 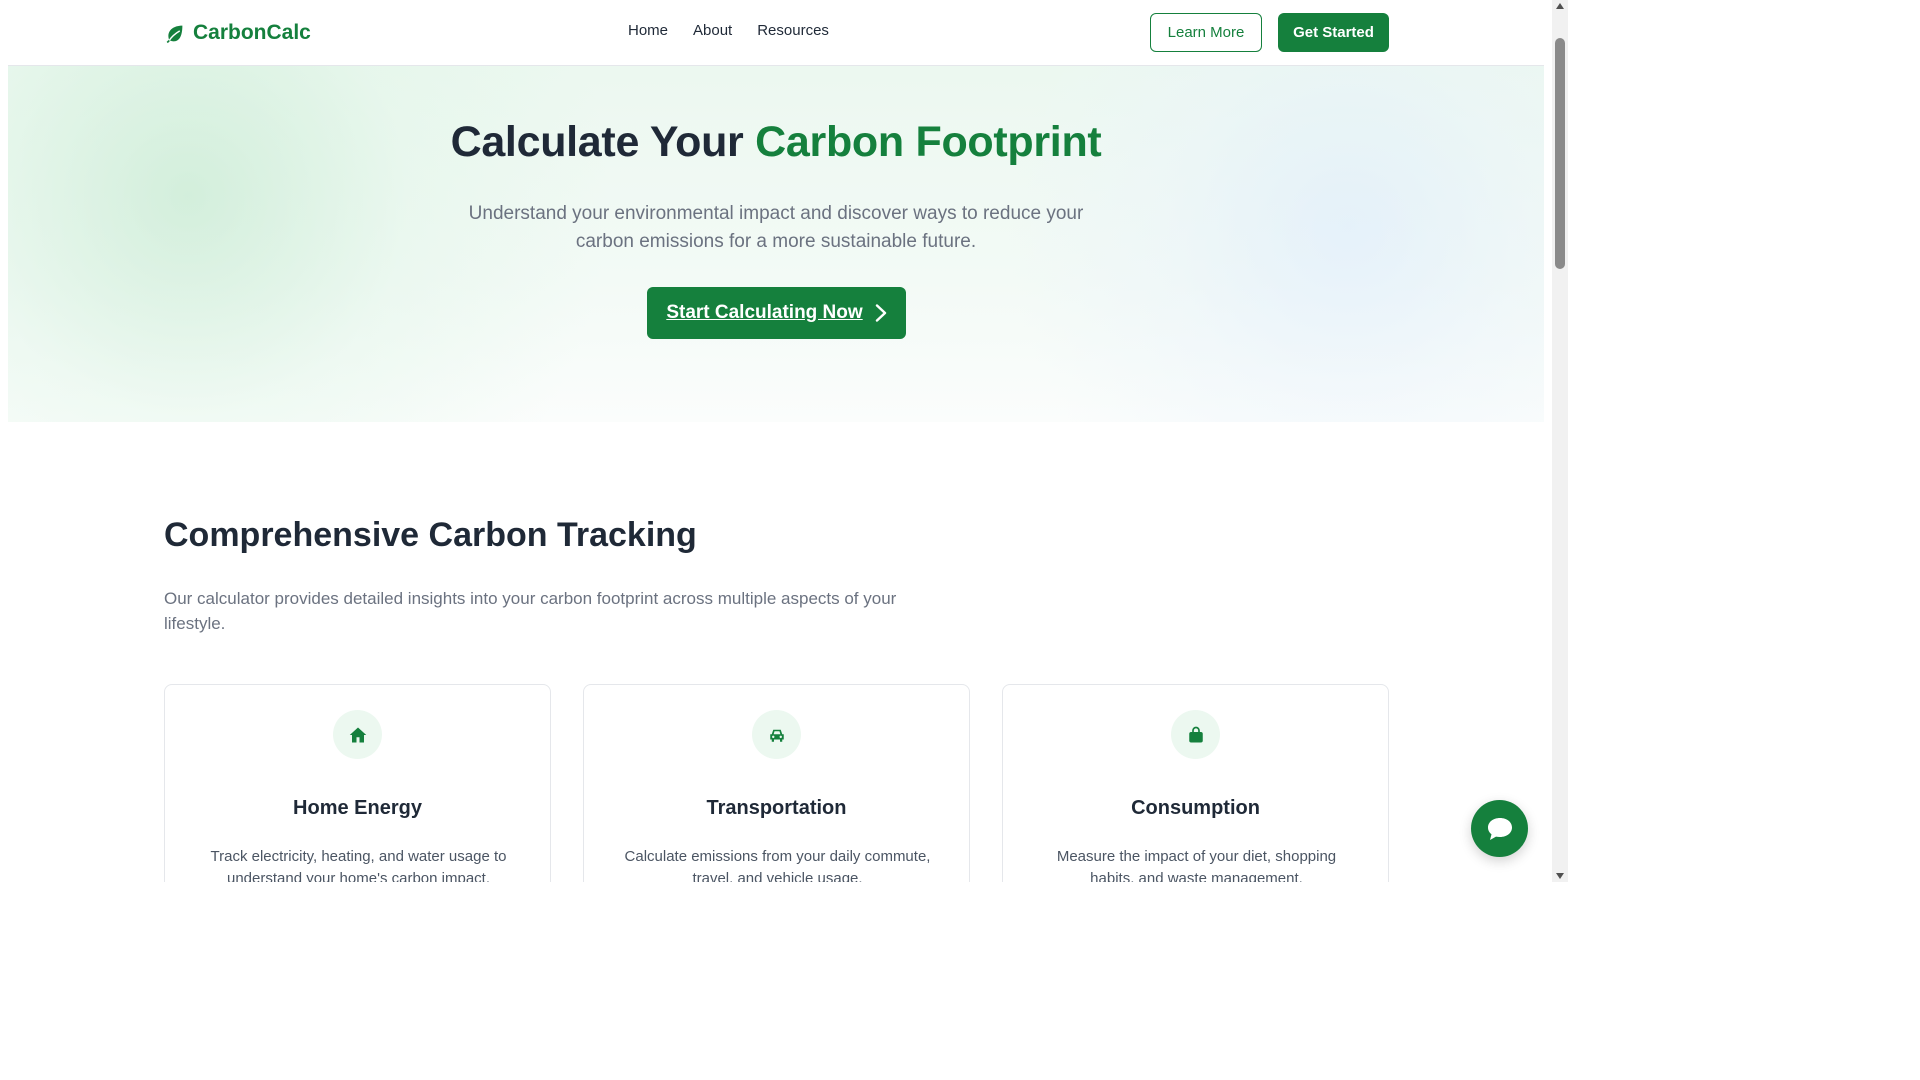 What do you see at coordinates (880, 313) in the screenshot?
I see `chevron-right-icon` at bounding box center [880, 313].